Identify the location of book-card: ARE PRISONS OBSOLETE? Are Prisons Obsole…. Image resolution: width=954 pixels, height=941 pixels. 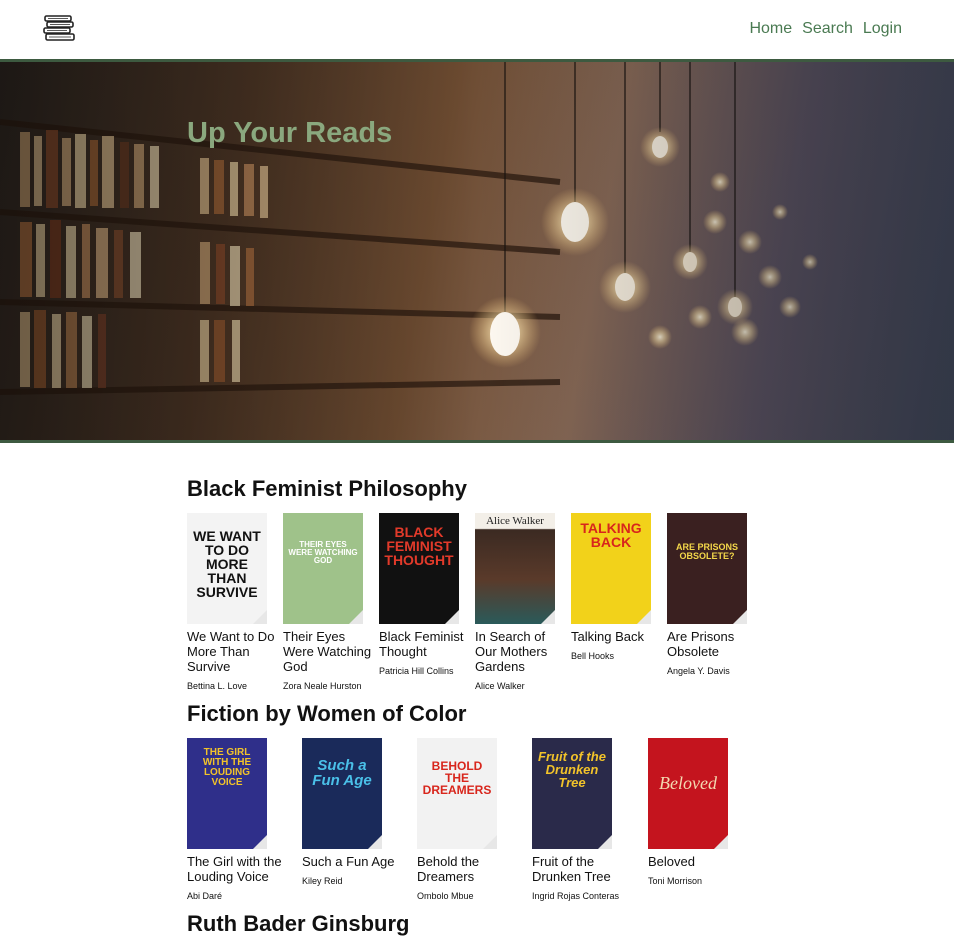
(712, 595).